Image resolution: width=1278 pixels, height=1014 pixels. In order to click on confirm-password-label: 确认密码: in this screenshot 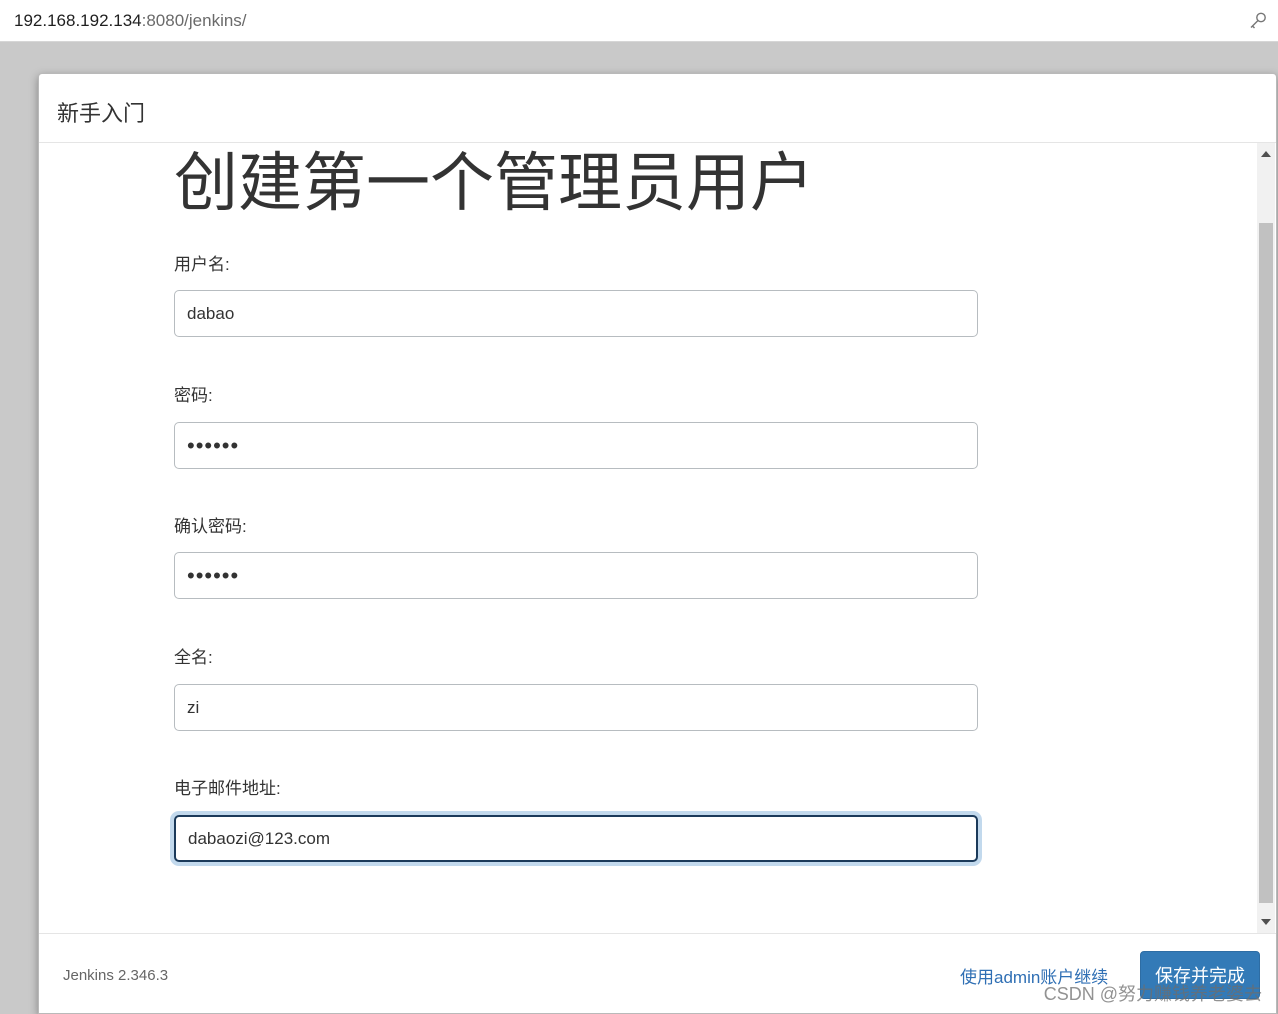, I will do `click(210, 526)`.